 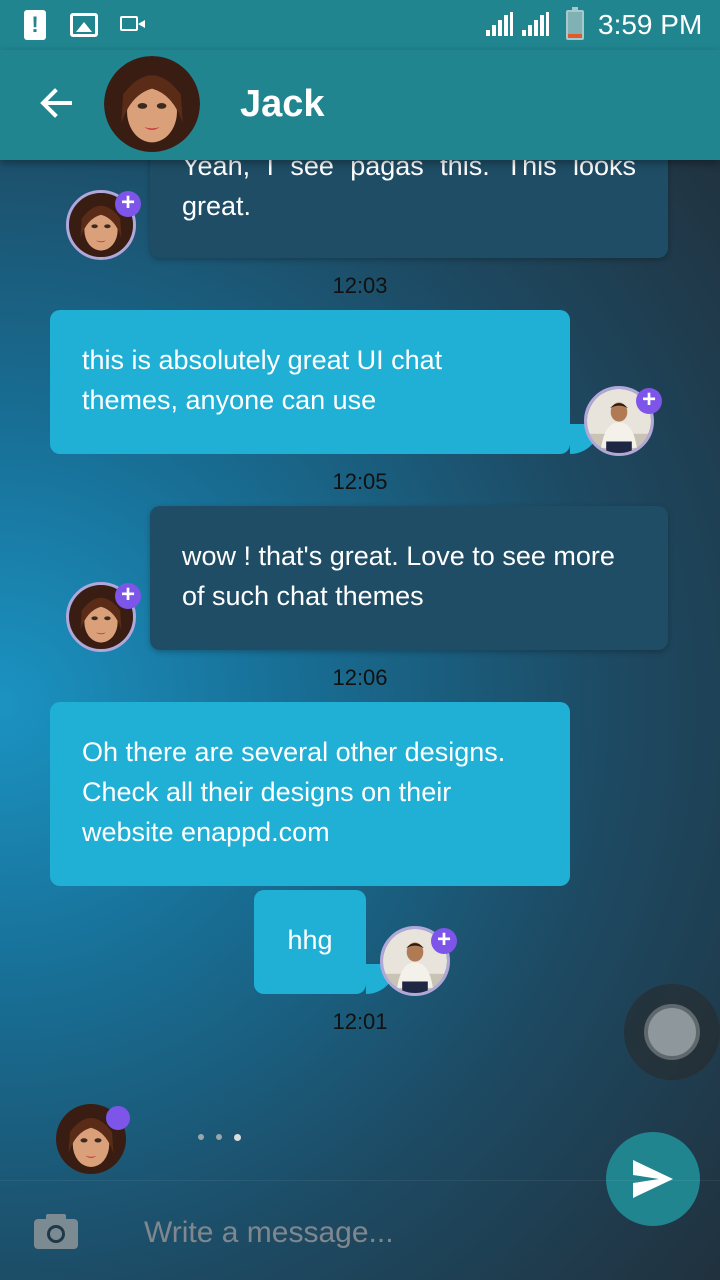 I want to click on clock: 3:59 PM, so click(x=650, y=24).